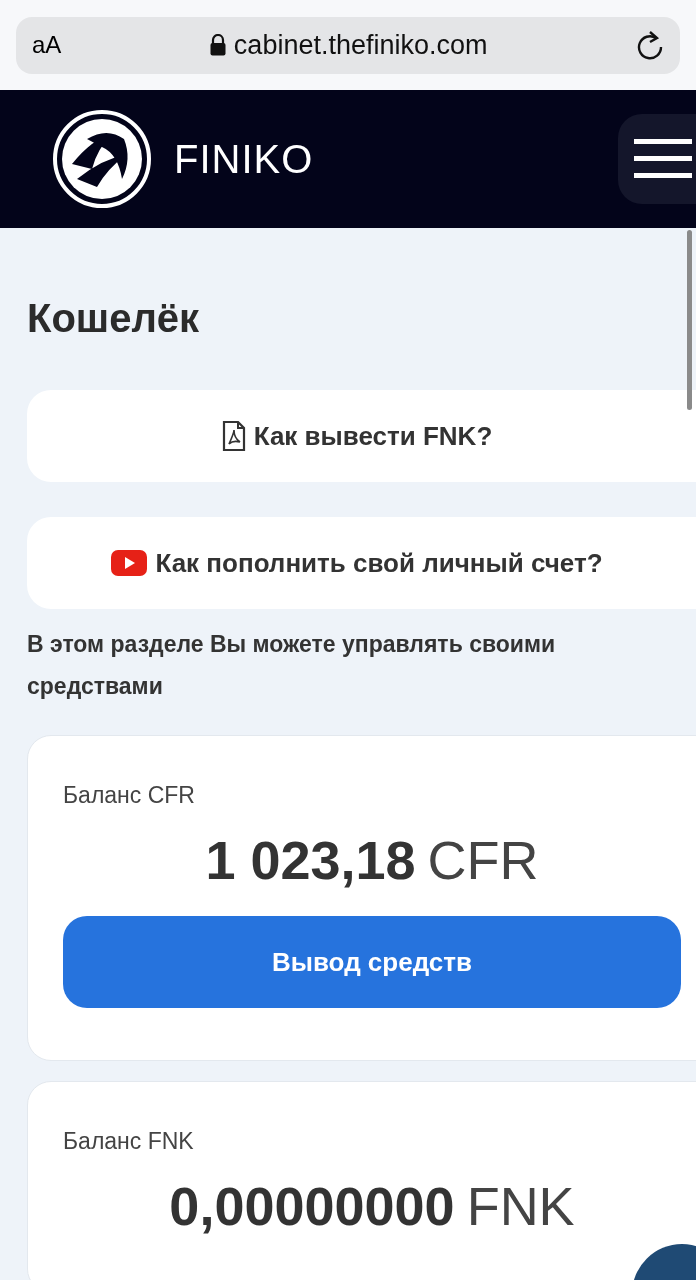 The image size is (696, 1280). Describe the element at coordinates (114, 318) in the screenshot. I see `page-title: Кошелёк` at that location.